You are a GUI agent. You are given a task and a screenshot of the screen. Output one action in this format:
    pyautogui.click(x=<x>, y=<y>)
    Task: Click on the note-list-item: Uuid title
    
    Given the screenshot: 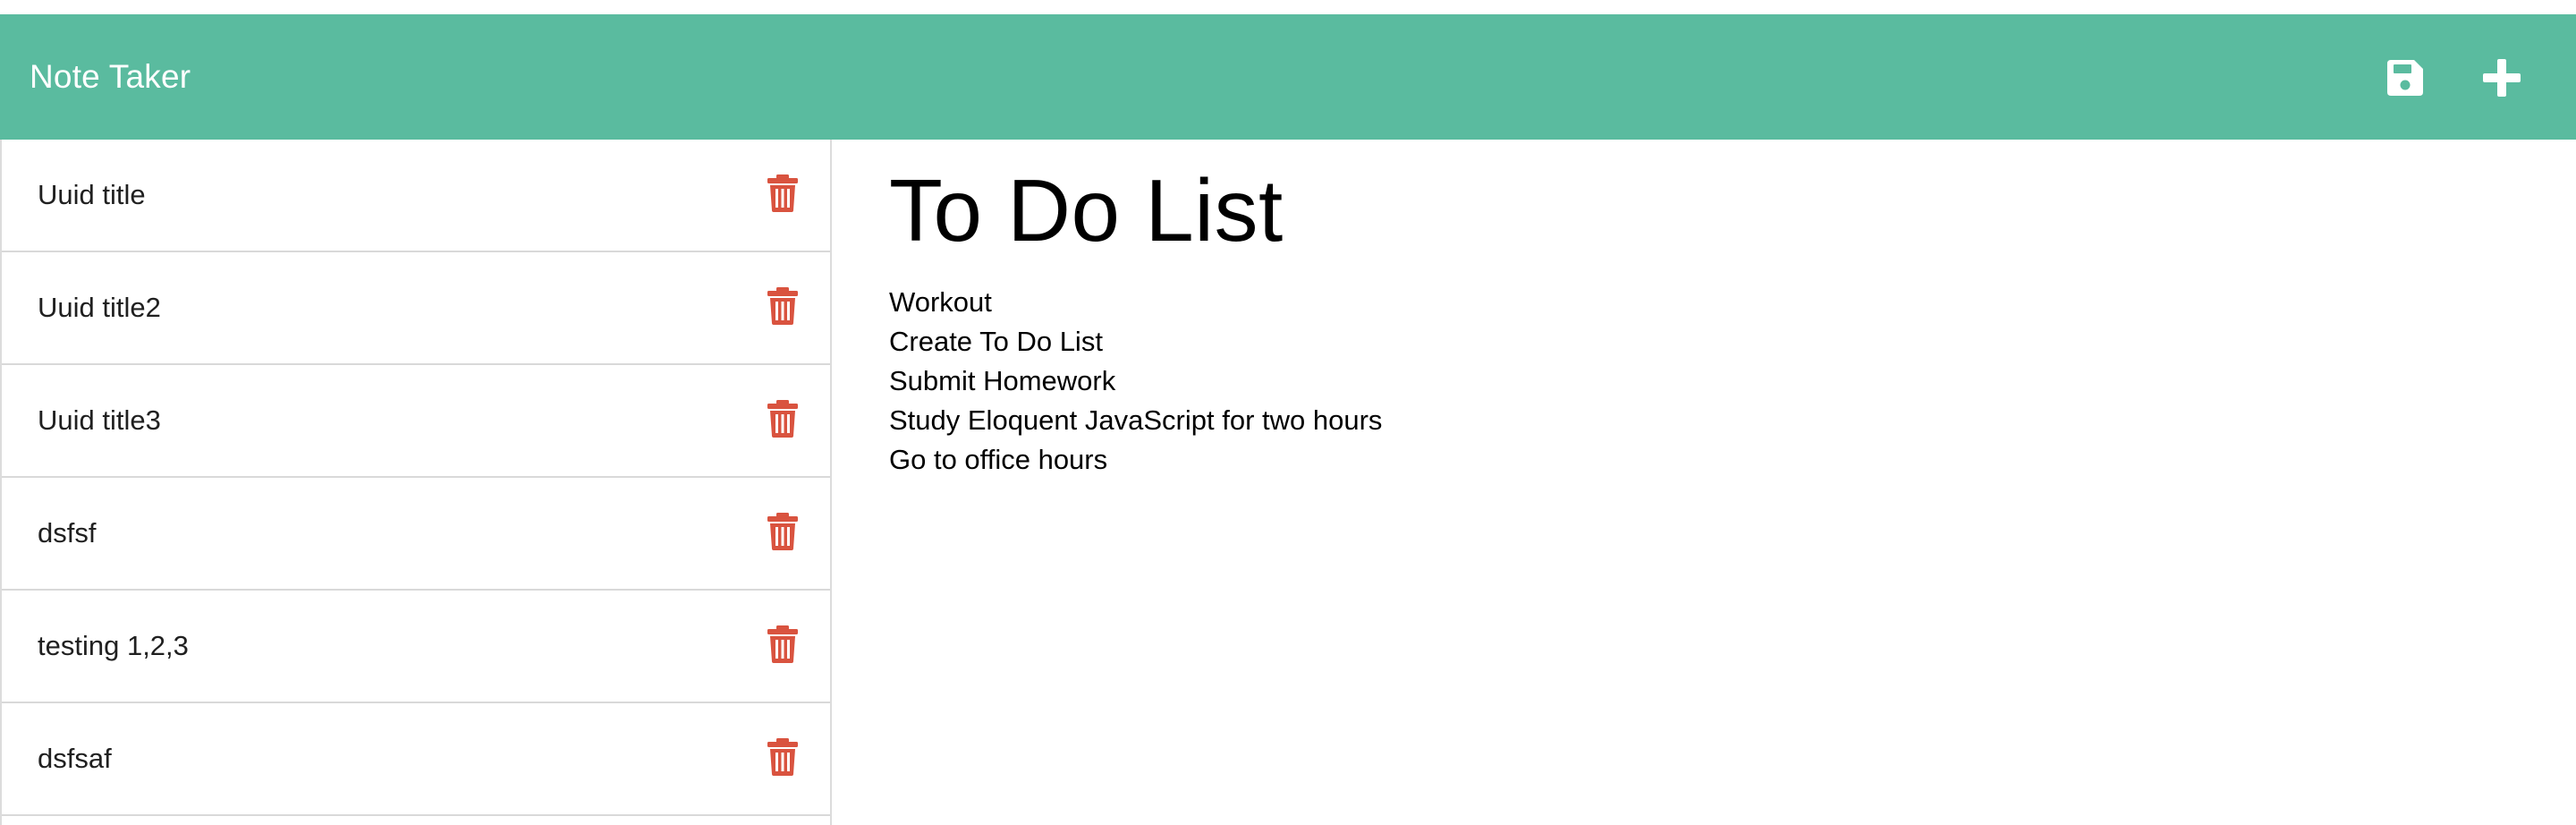 What is the action you would take?
    pyautogui.click(x=416, y=196)
    